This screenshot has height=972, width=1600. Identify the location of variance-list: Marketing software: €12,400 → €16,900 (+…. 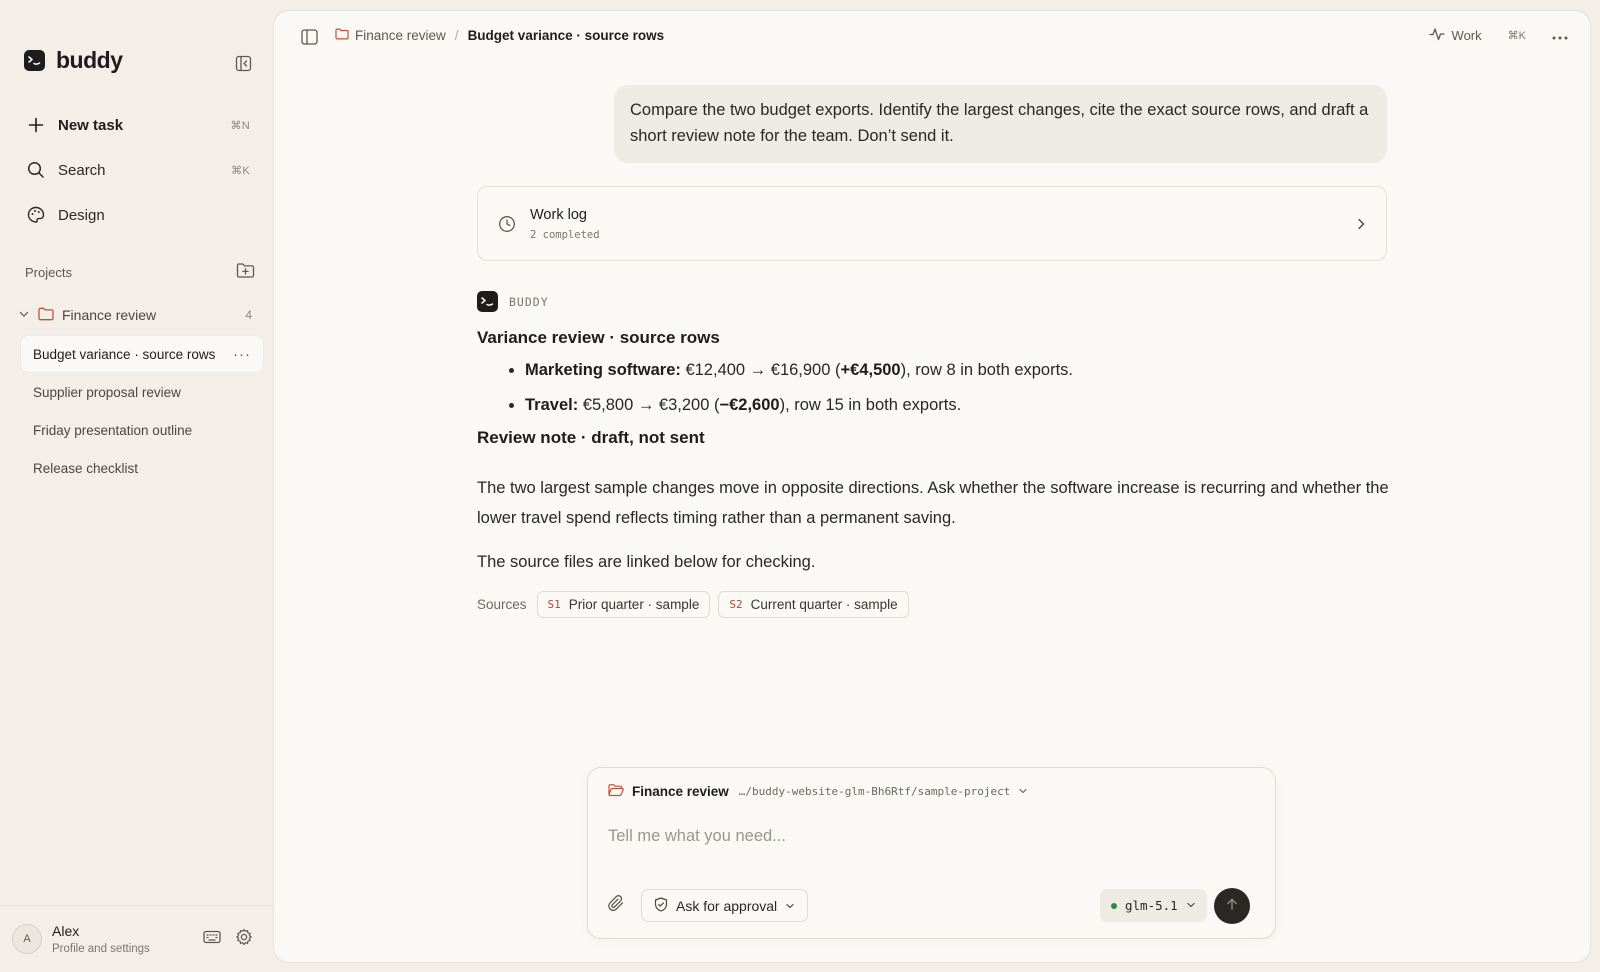
(934, 387).